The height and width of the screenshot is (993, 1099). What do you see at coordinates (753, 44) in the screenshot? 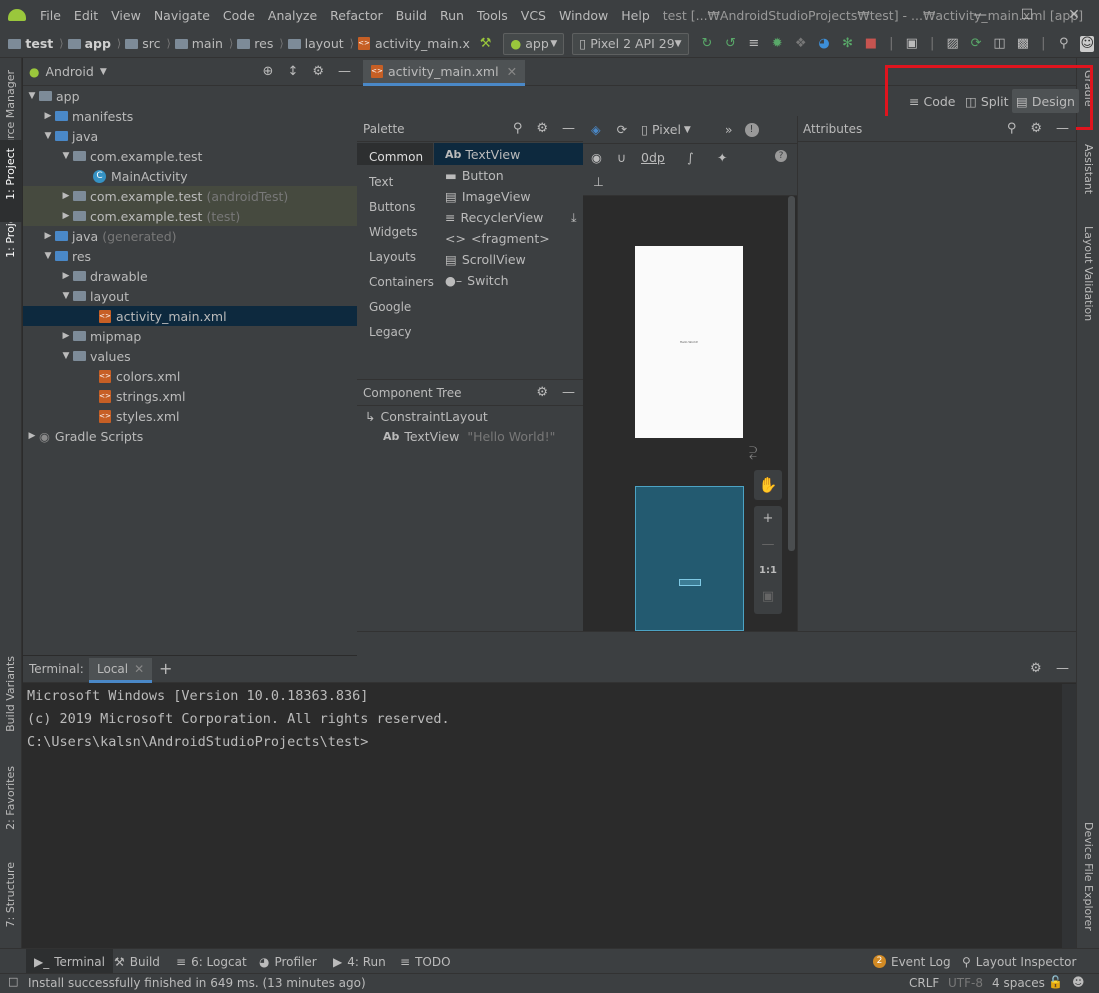
I see `make-project-icon: ≡` at bounding box center [753, 44].